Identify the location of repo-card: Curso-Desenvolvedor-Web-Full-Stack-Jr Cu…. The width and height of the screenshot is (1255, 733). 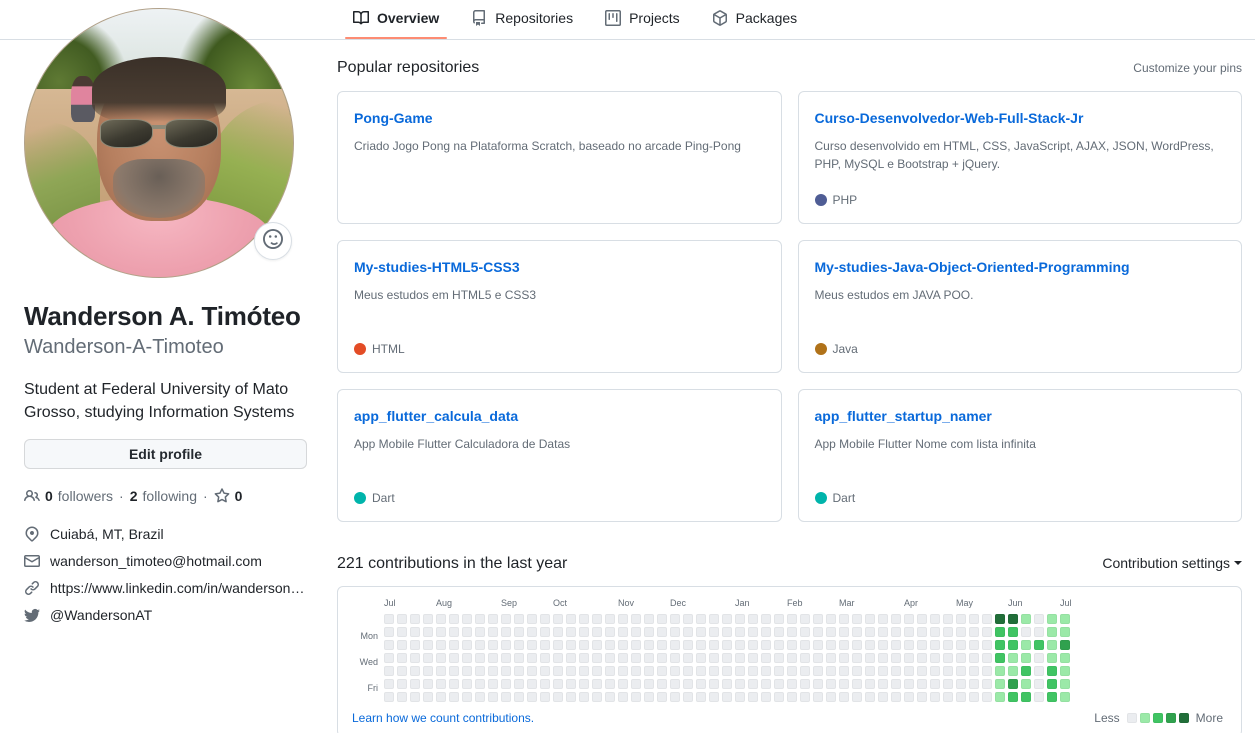
(1019, 157).